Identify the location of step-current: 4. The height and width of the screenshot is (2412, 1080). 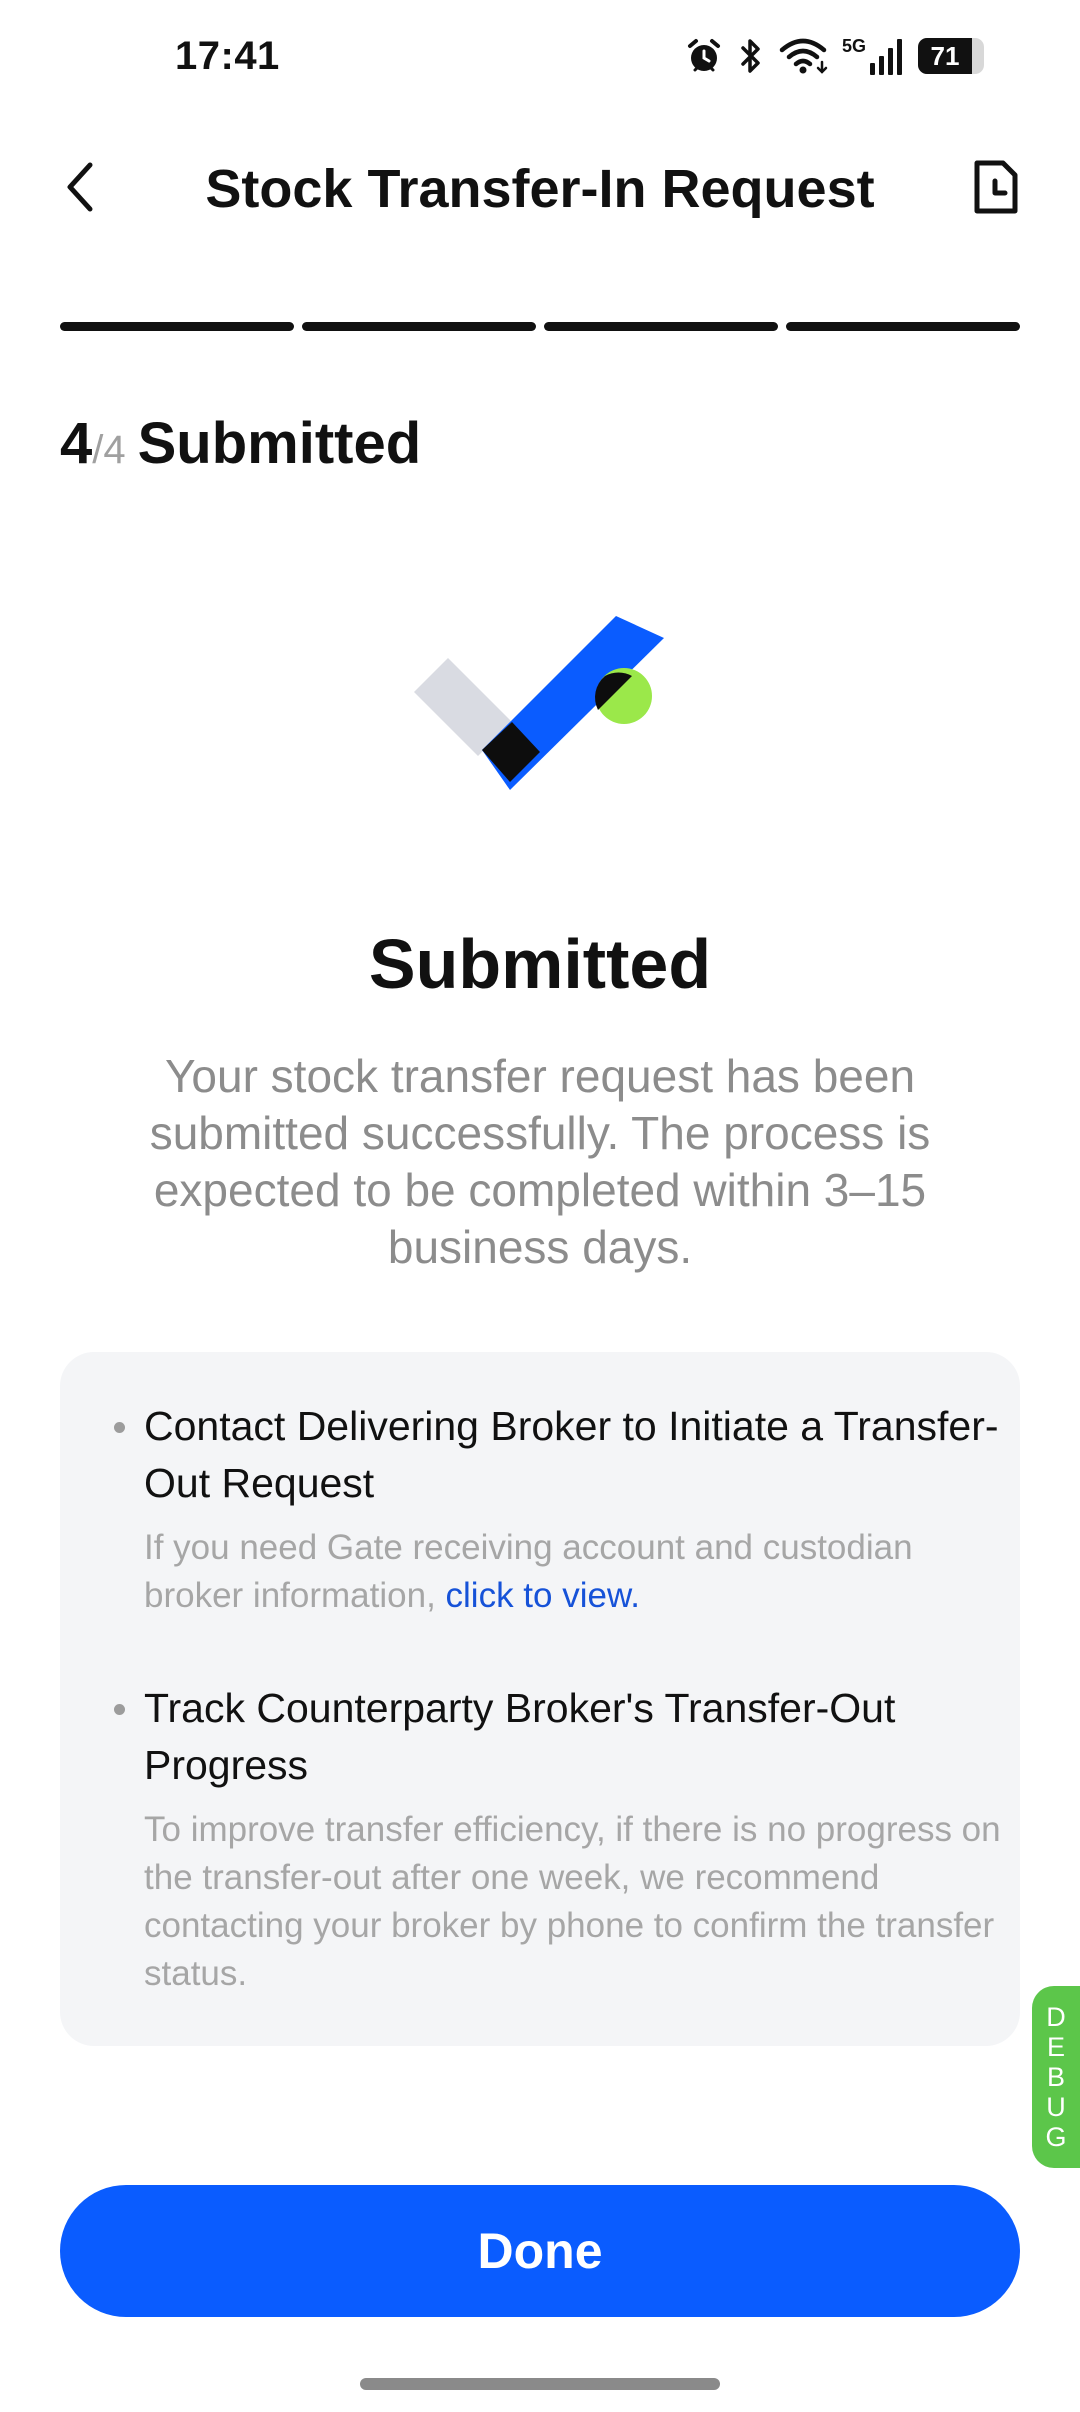
(76, 443).